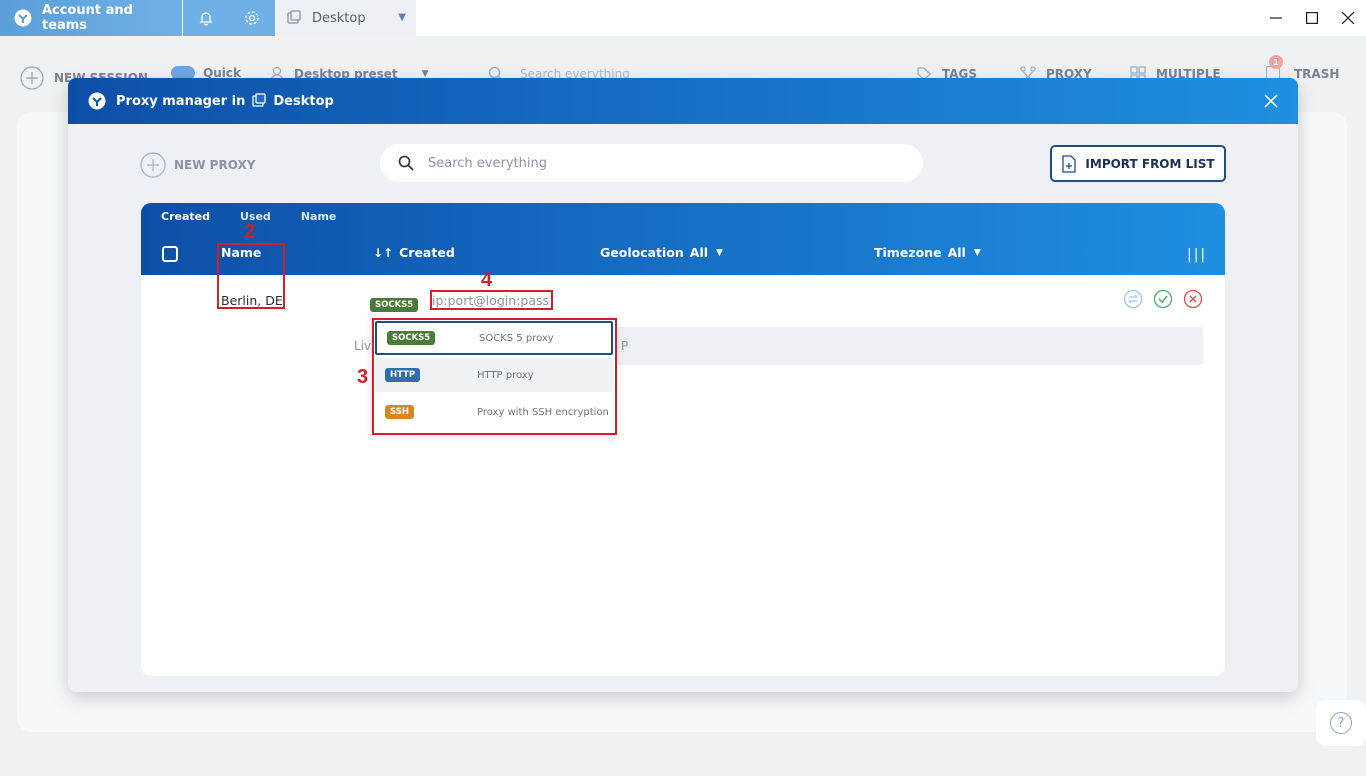 The image size is (1366, 776). I want to click on import-from-list-button: IMPORT FROM LIST, so click(1138, 163).